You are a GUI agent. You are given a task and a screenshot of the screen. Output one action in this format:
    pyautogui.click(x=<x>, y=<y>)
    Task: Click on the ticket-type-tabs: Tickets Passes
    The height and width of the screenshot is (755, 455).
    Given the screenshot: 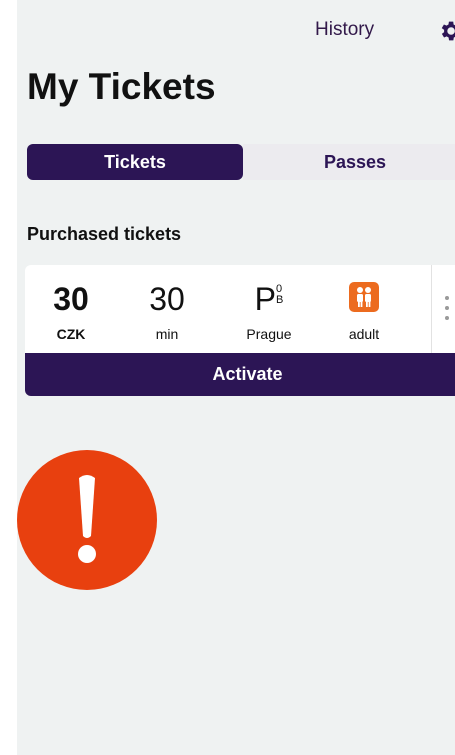 What is the action you would take?
    pyautogui.click(x=241, y=162)
    